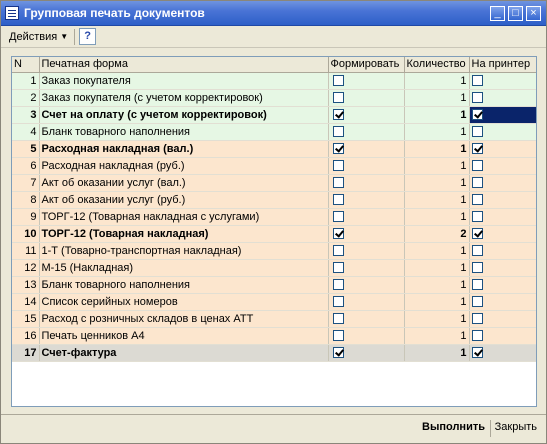  What do you see at coordinates (184, 65) in the screenshot?
I see `column-header-name: Печатная форма` at bounding box center [184, 65].